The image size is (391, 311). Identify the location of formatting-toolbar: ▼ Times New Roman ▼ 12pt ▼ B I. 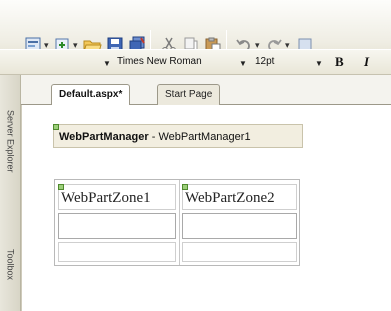
(195, 62).